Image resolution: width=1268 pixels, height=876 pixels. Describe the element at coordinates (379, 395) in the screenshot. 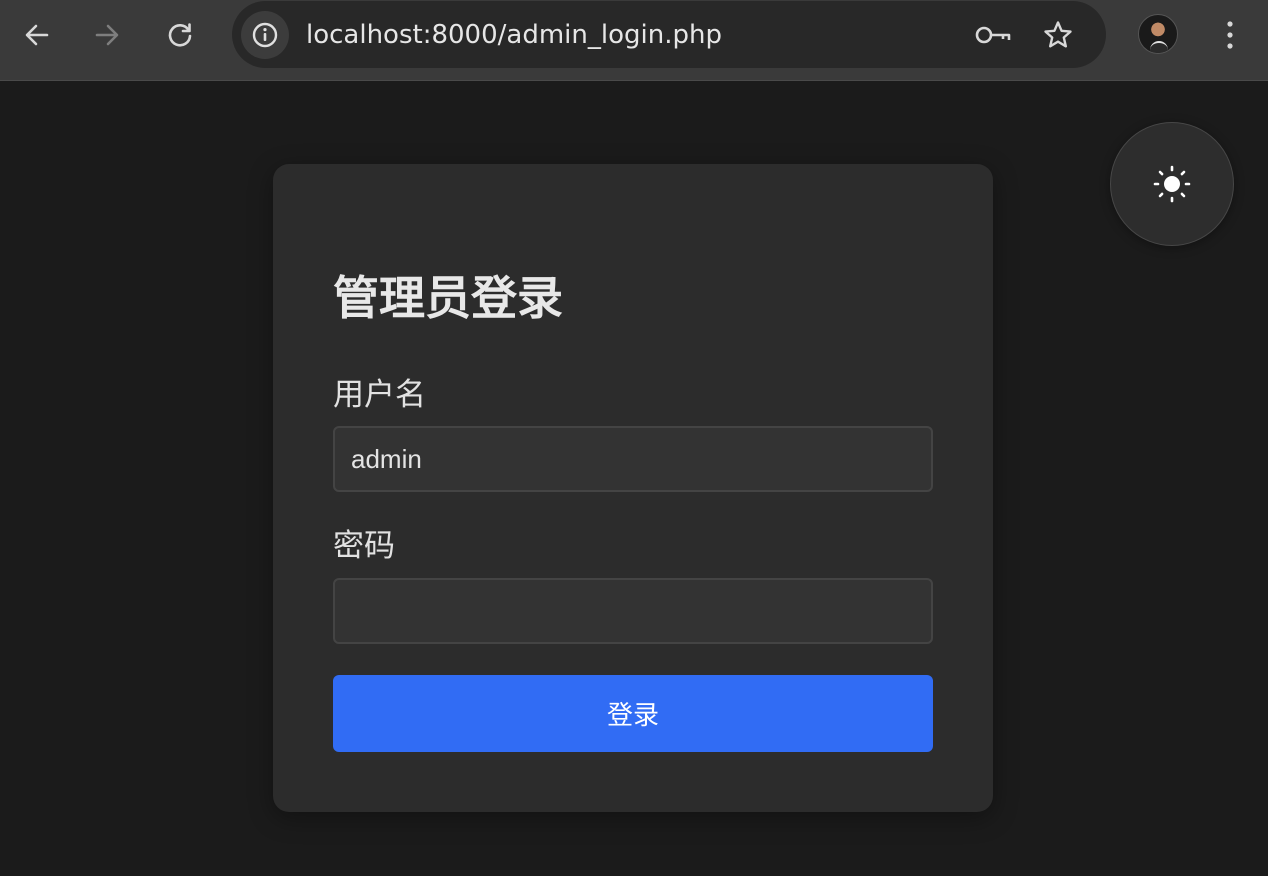

I see `username-label: 用户名` at that location.